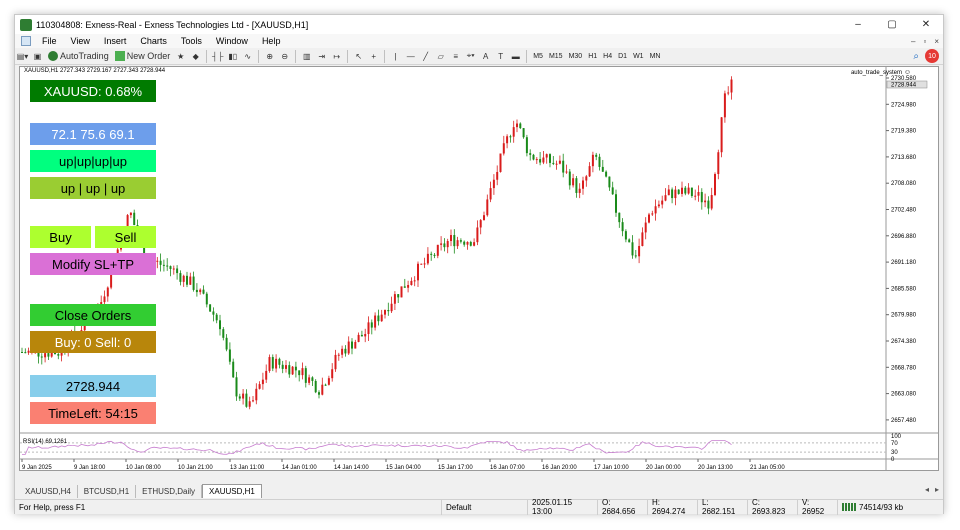 The height and width of the screenshot is (530, 960). Describe the element at coordinates (107, 491) in the screenshot. I see `tab-btcusd-h1: BTCUSD,H1` at that location.